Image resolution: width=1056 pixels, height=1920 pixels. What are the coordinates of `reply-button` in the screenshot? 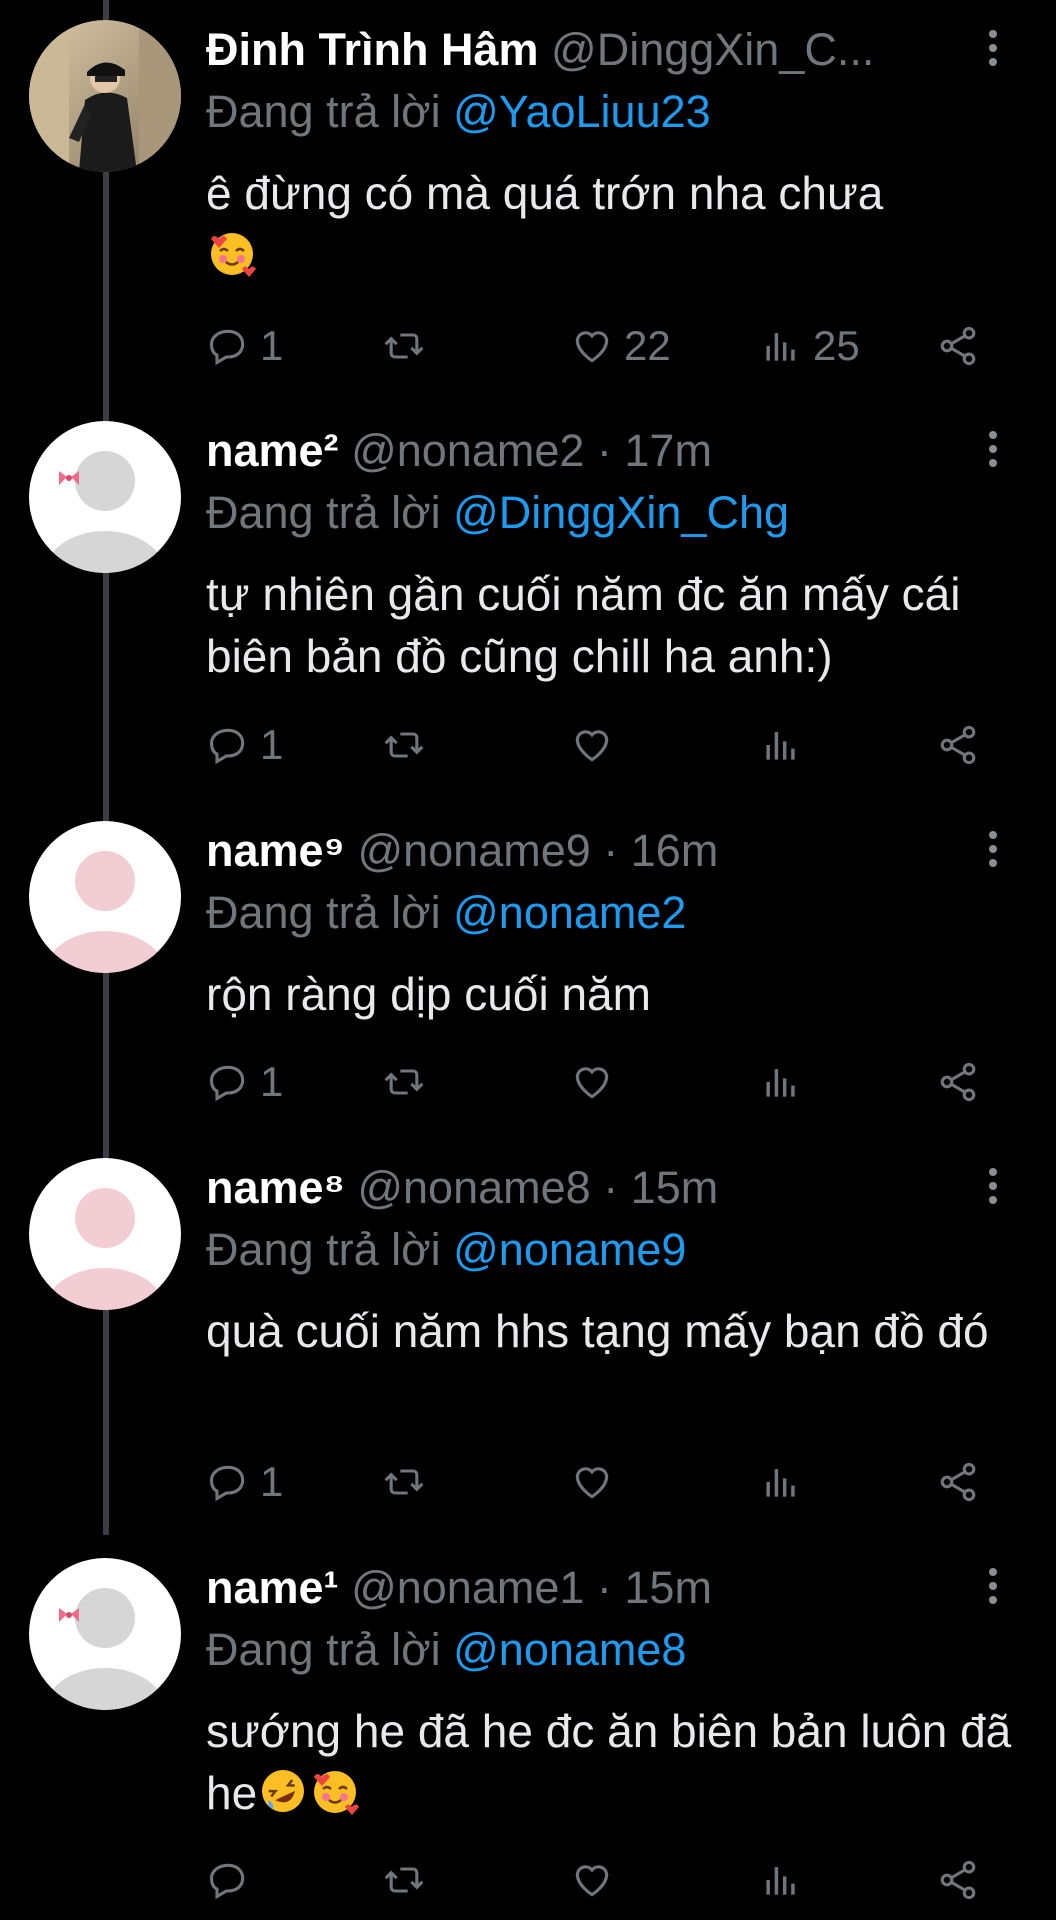 It's located at (228, 1880).